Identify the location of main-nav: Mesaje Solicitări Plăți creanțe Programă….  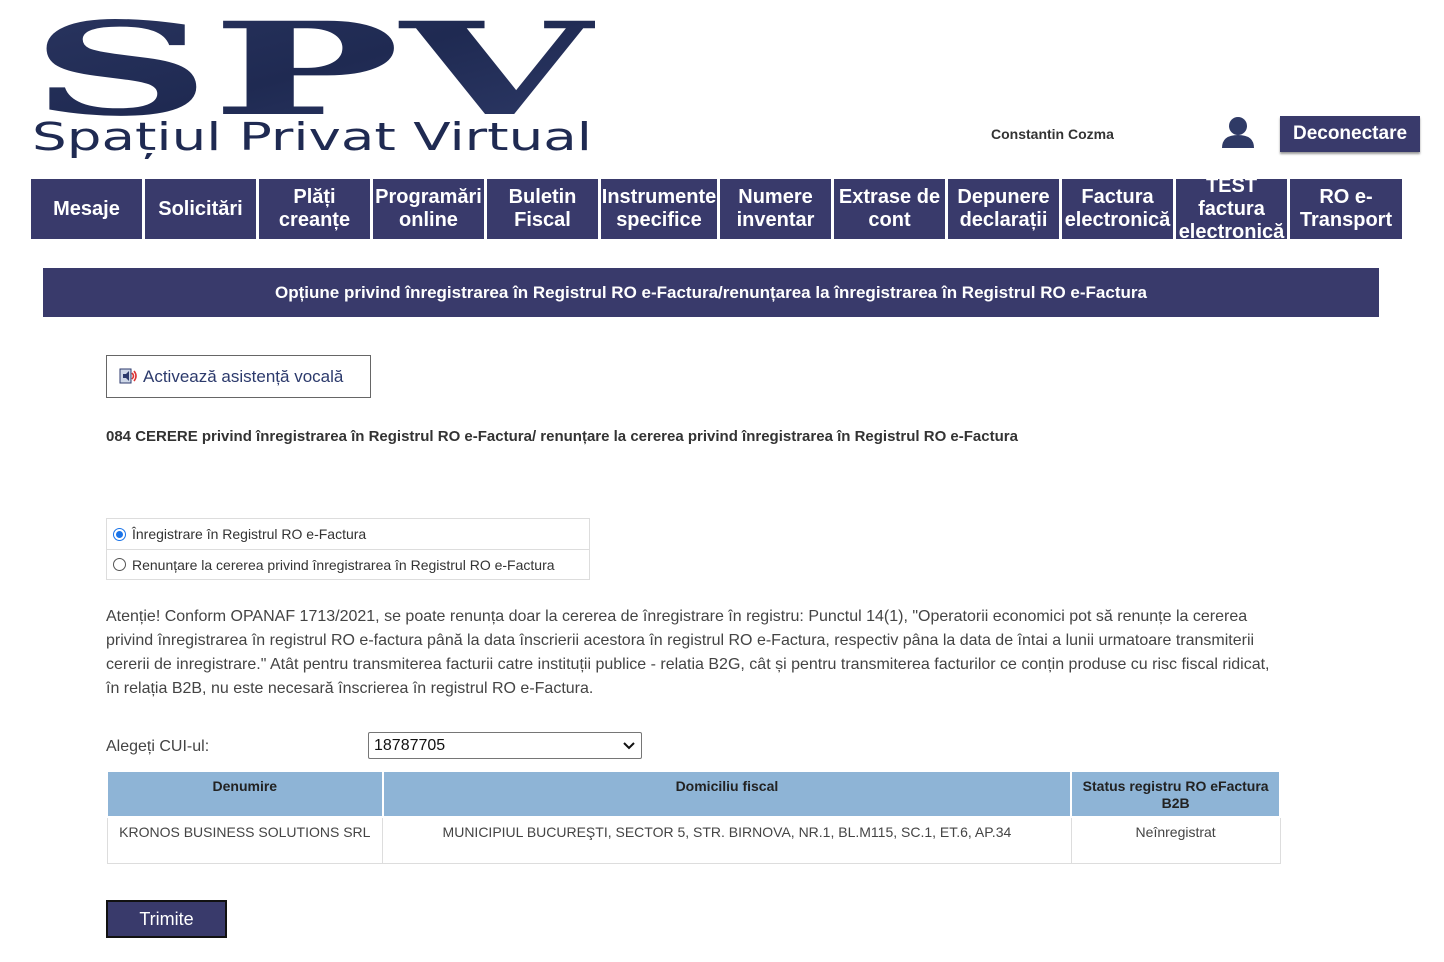
(718, 209).